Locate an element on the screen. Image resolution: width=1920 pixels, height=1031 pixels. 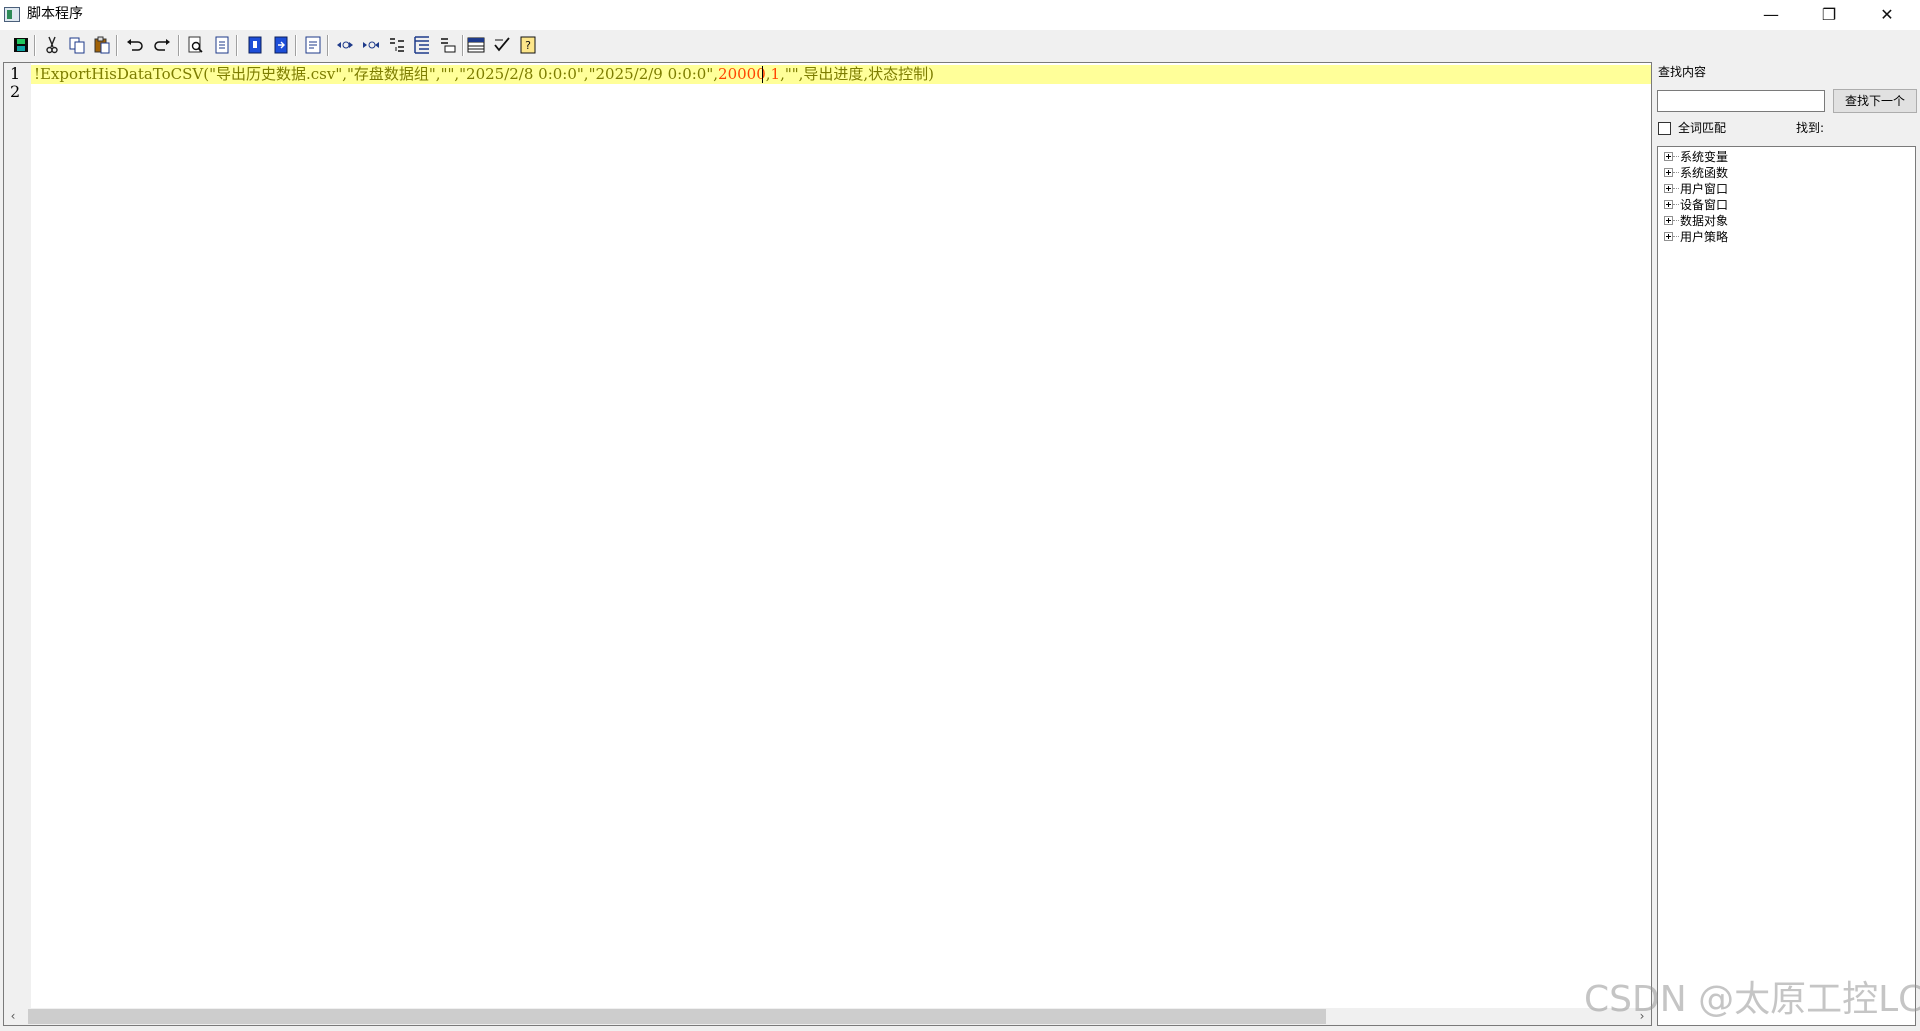
tree-item-label: 设备窗口 is located at coordinates (1704, 205).